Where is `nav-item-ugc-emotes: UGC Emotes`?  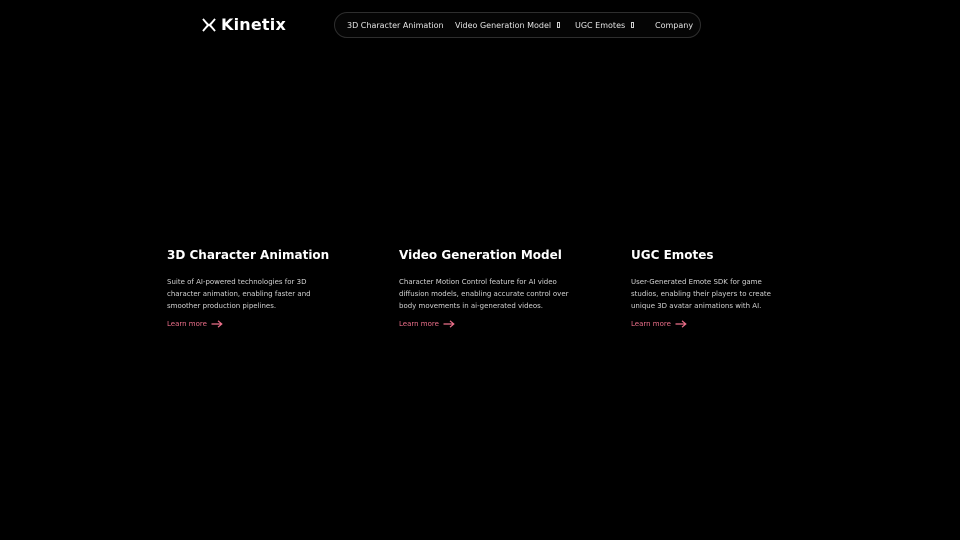
nav-item-ugc-emotes: UGC Emotes is located at coordinates (605, 25).